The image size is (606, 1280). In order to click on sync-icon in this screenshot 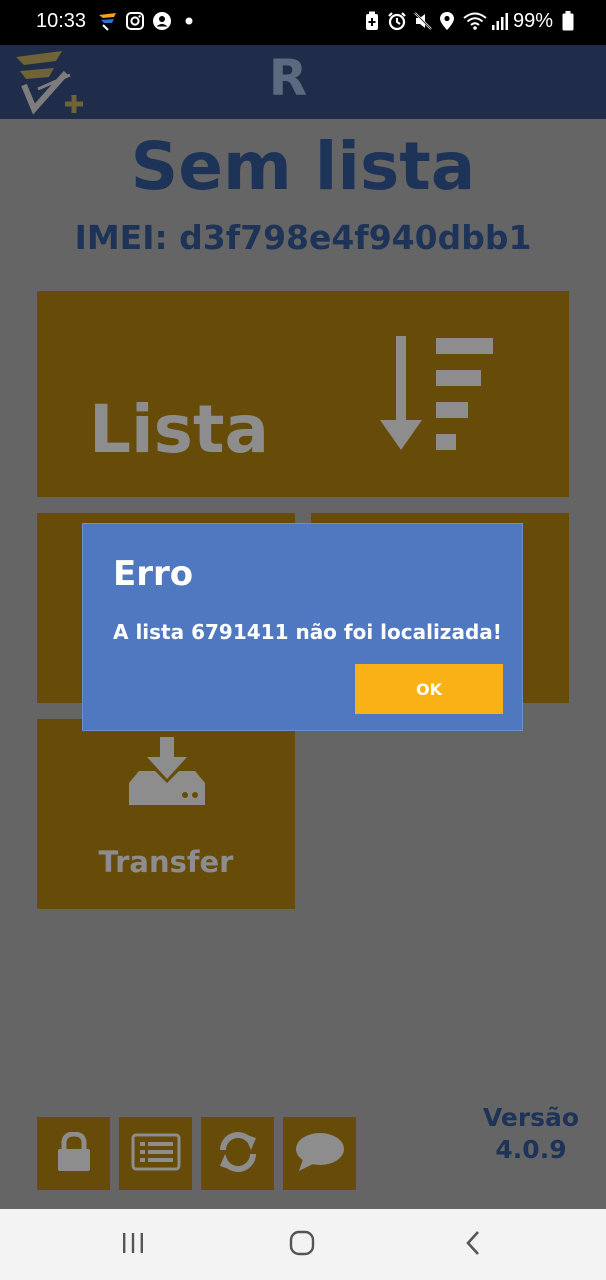, I will do `click(238, 1154)`.